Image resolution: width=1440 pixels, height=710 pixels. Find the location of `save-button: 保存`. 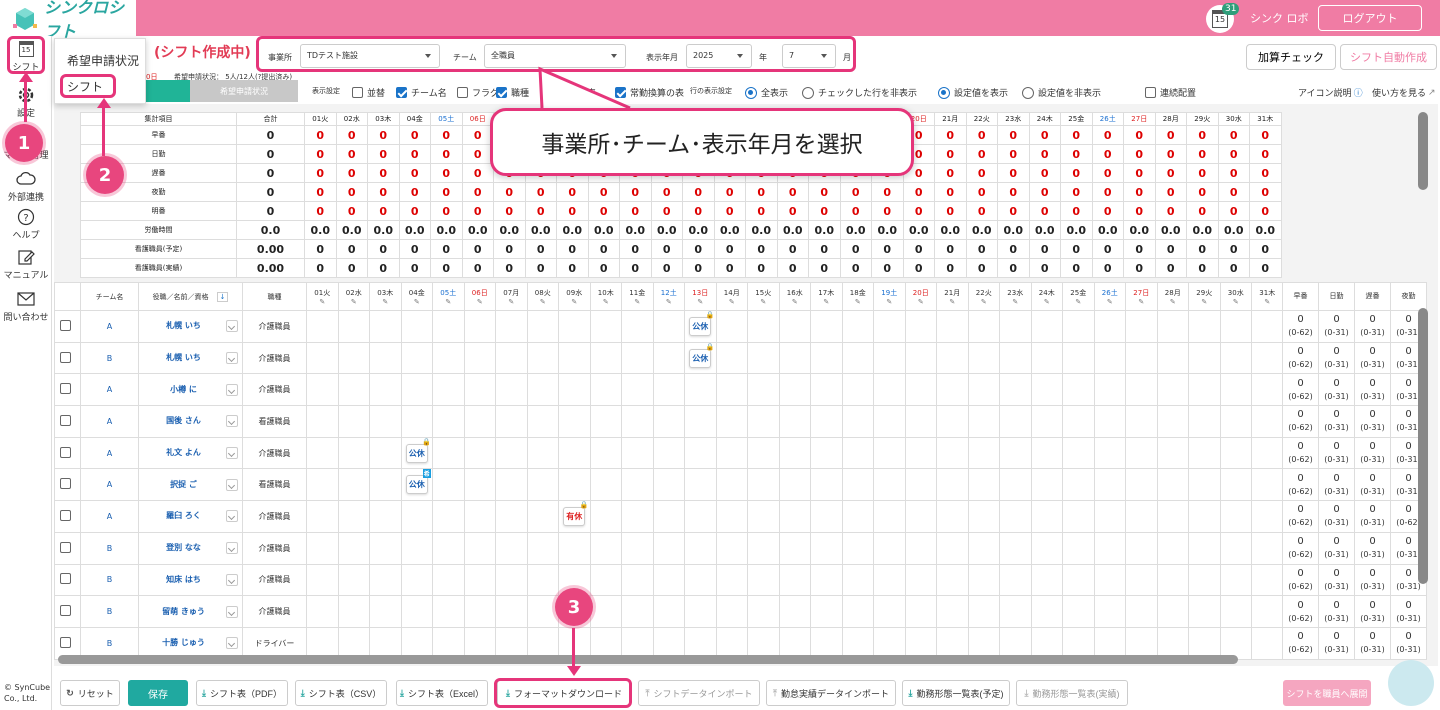

save-button: 保存 is located at coordinates (158, 693).